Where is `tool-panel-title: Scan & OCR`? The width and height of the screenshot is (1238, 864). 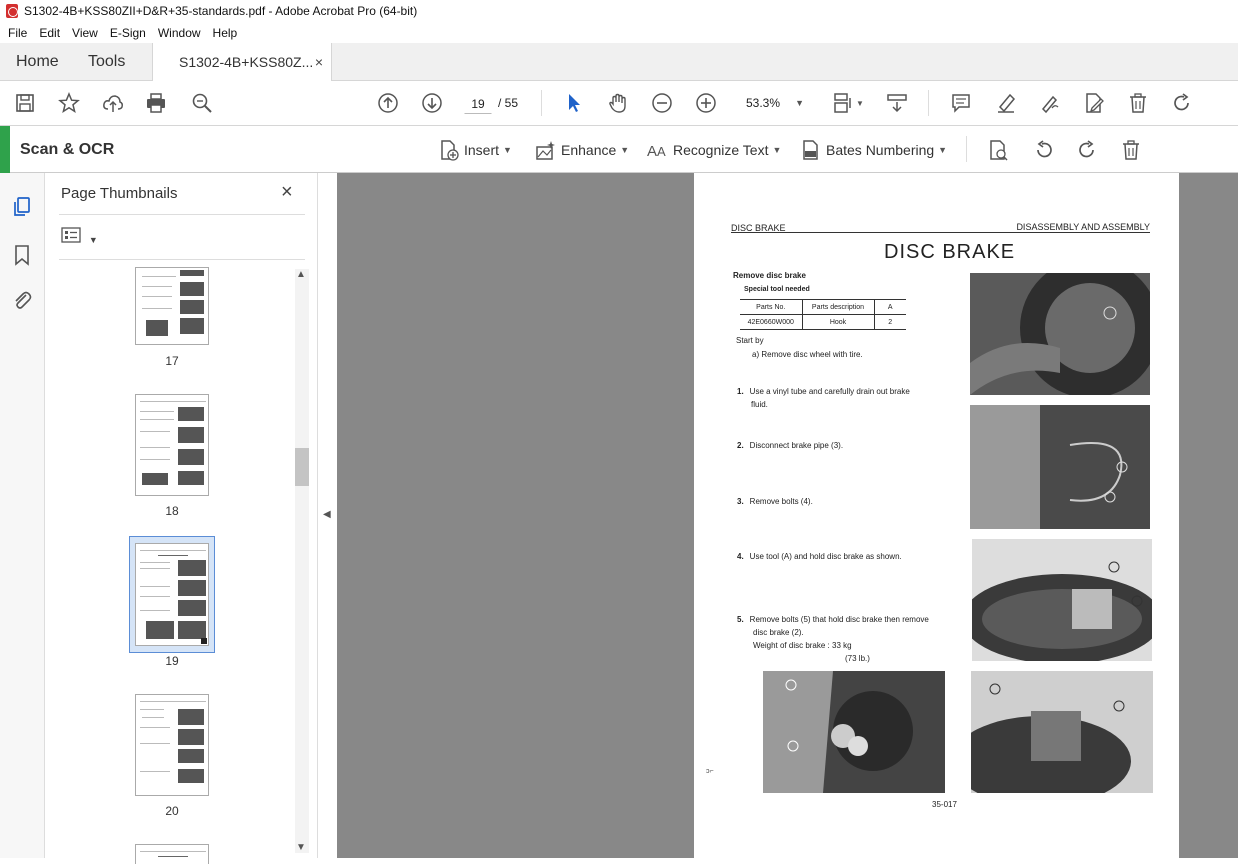 tool-panel-title: Scan & OCR is located at coordinates (67, 149).